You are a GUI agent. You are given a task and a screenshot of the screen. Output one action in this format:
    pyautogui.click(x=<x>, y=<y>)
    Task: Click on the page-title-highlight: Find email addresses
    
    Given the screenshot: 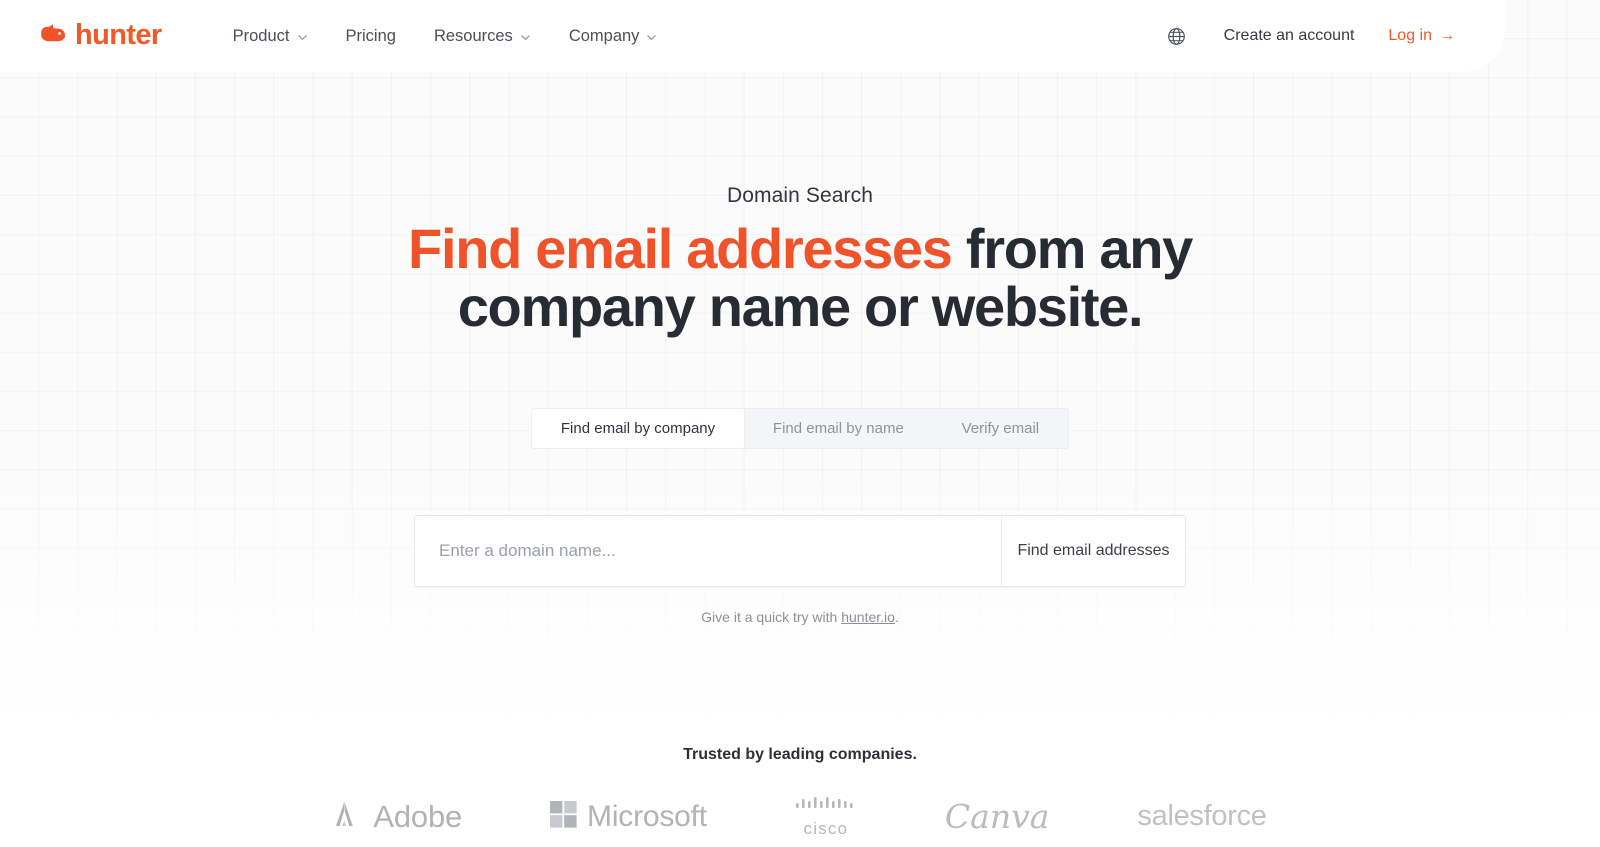 What is the action you would take?
    pyautogui.click(x=680, y=248)
    